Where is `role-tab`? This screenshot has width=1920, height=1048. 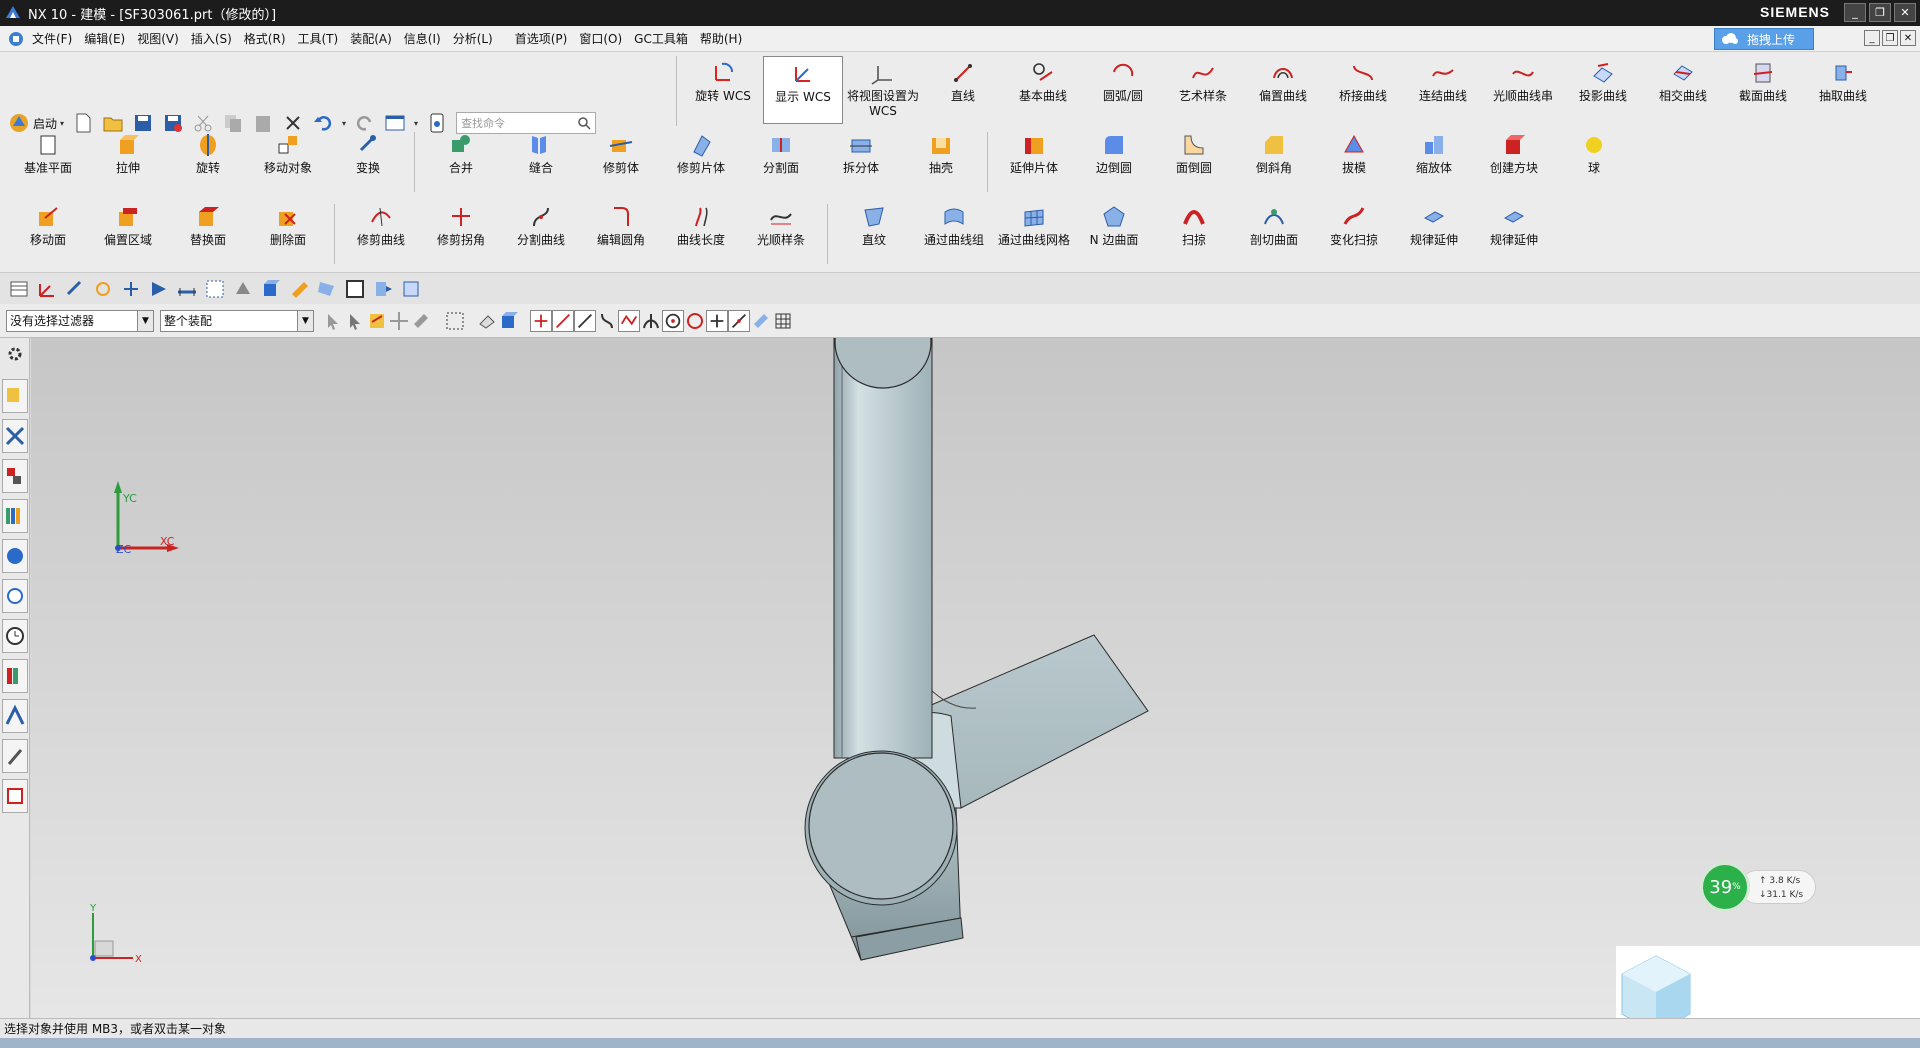
role-tab is located at coordinates (15, 796).